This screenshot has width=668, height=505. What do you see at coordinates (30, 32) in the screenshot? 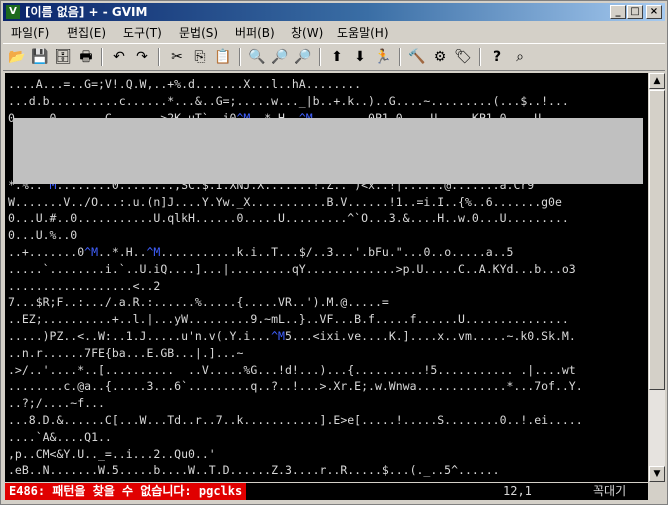
I see `menu-file: 파일(F)` at bounding box center [30, 32].